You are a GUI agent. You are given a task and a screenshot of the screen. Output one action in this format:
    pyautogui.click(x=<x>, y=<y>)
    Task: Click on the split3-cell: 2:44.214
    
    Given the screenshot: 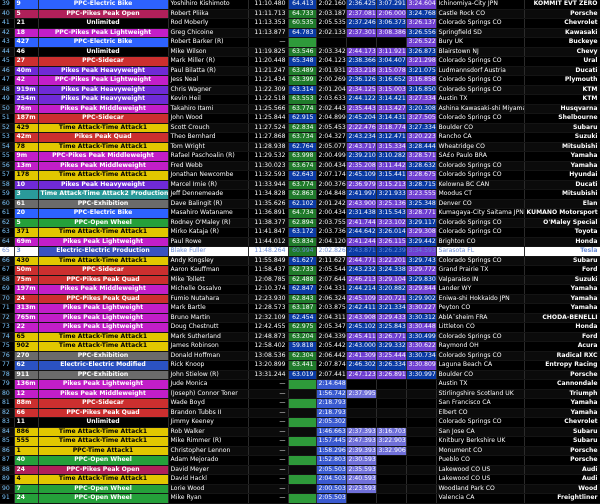 What is the action you would take?
    pyautogui.click(x=361, y=289)
    